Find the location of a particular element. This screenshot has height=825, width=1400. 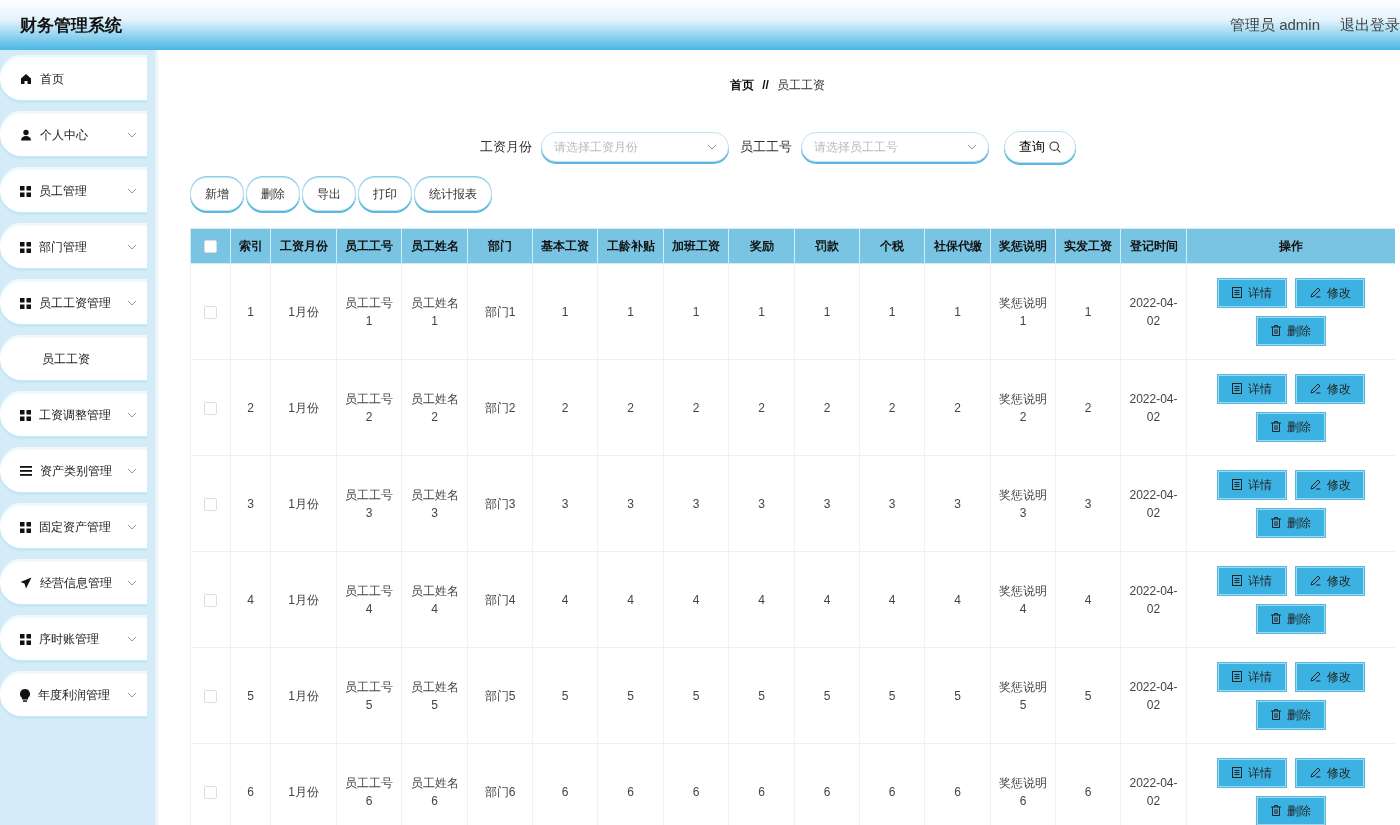

sidebar-item: 年度利润管理 is located at coordinates (73, 695).